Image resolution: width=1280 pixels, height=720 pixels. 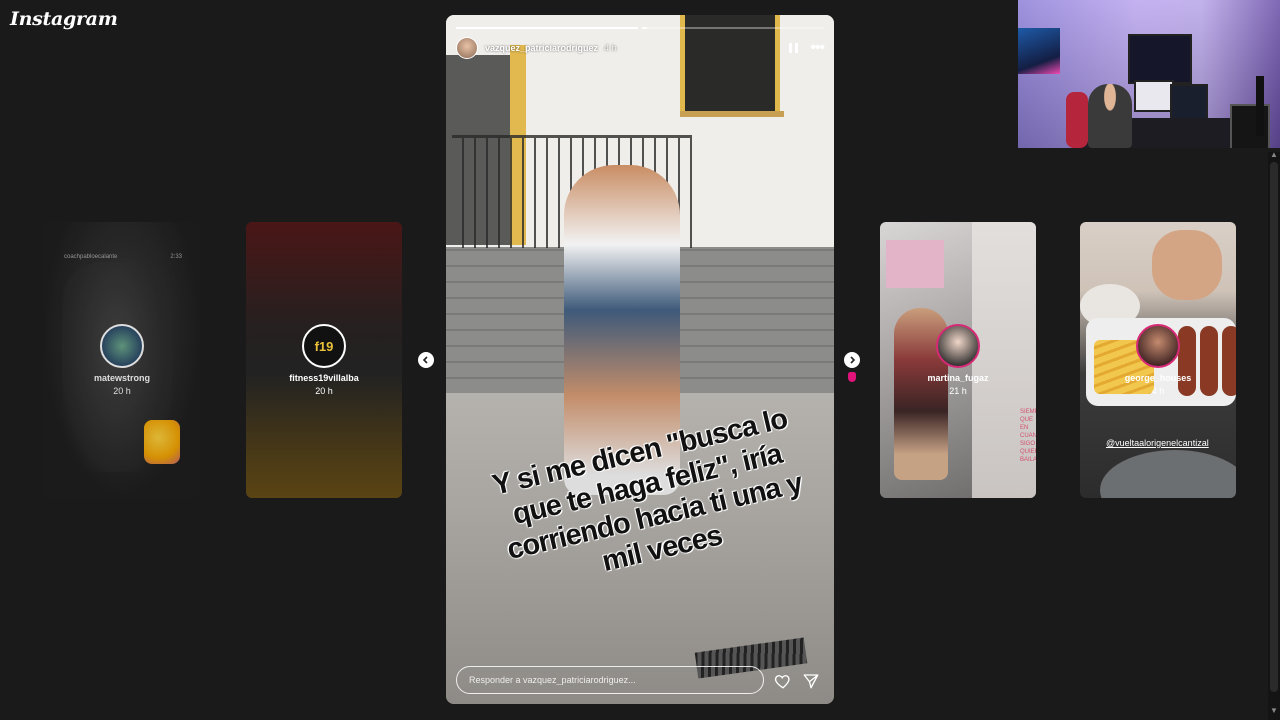 I want to click on send-icon, so click(x=811, y=681).